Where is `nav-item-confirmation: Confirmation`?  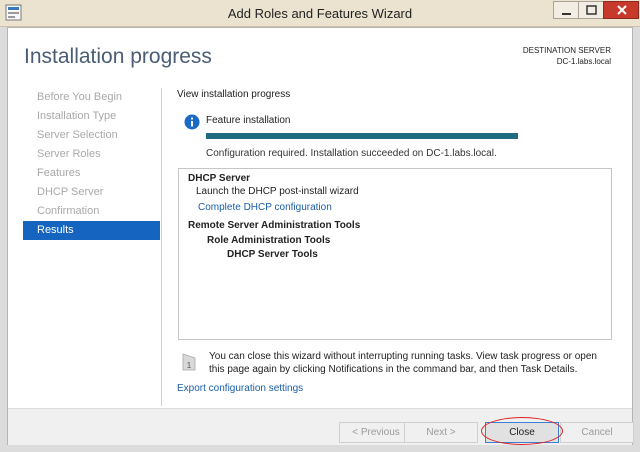
nav-item-confirmation: Confirmation is located at coordinates (91, 211).